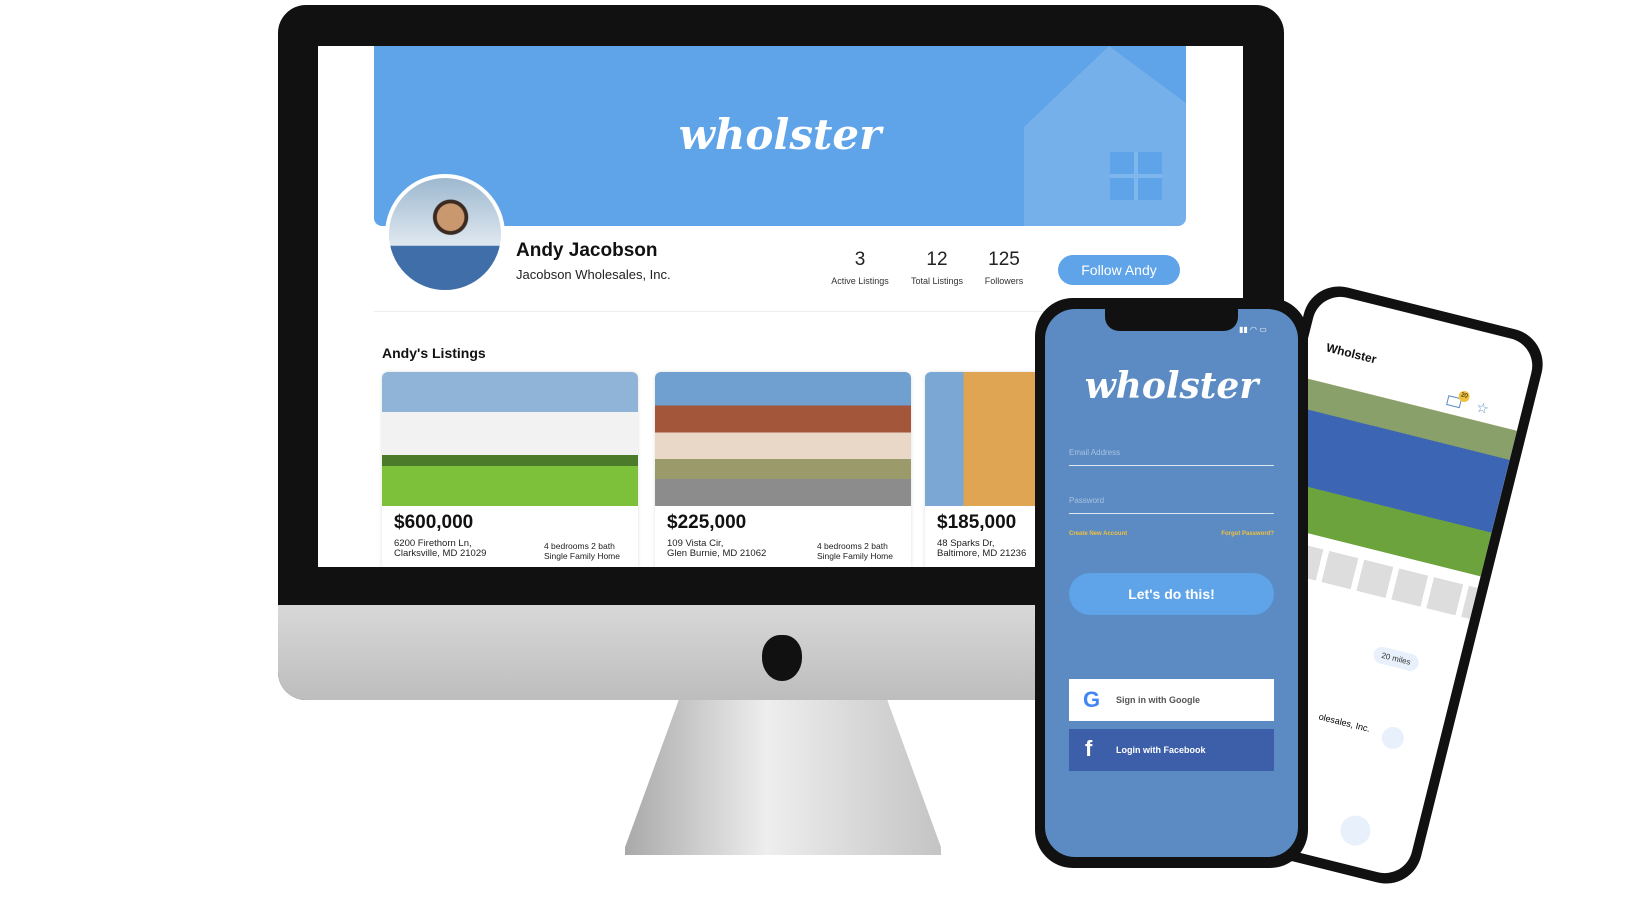 Image resolution: width=1640 pixels, height=923 pixels. I want to click on listing-price: $225,000, so click(707, 522).